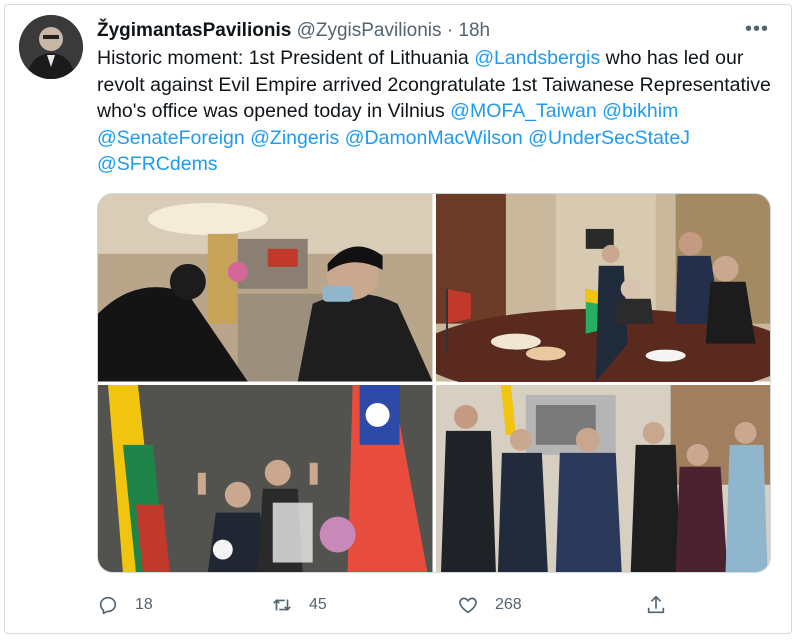 The height and width of the screenshot is (642, 800). I want to click on reply-icon, so click(108, 605).